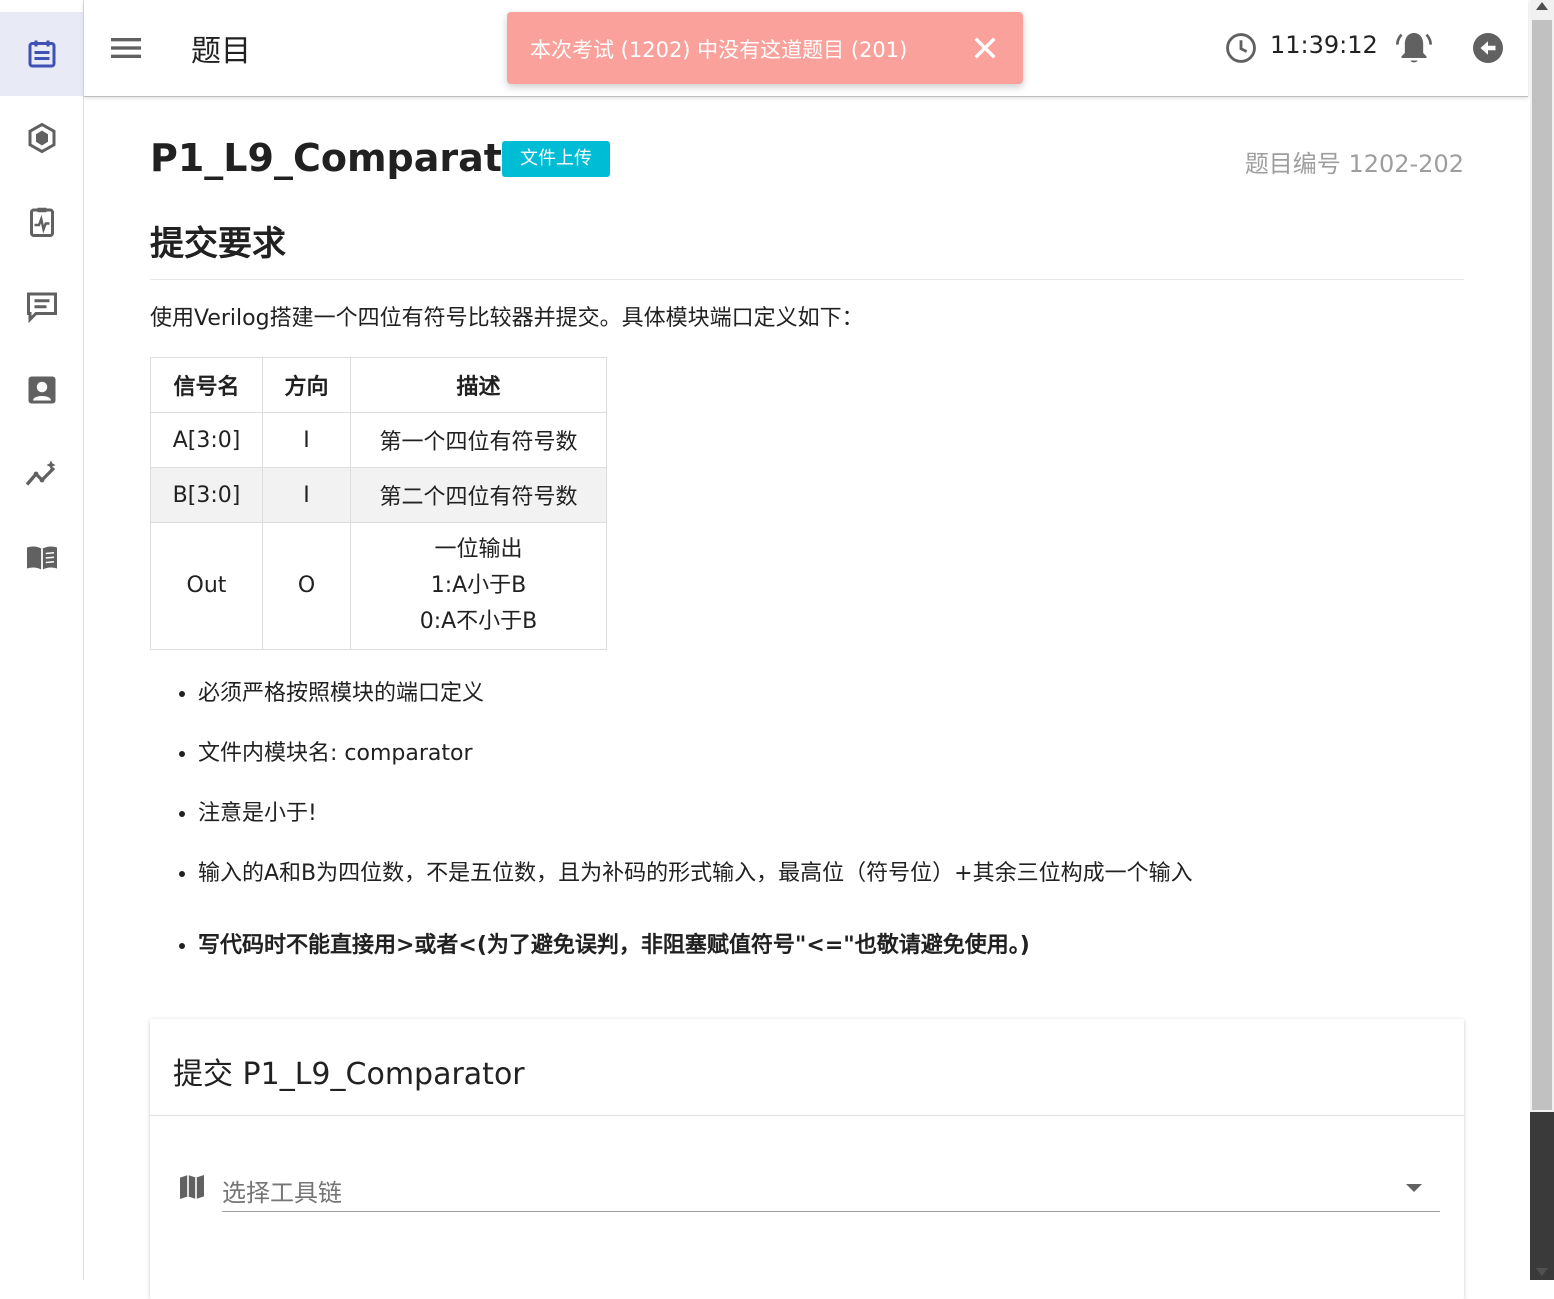  What do you see at coordinates (478, 495) in the screenshot?
I see `table-cell: 第二个四位有符号数` at bounding box center [478, 495].